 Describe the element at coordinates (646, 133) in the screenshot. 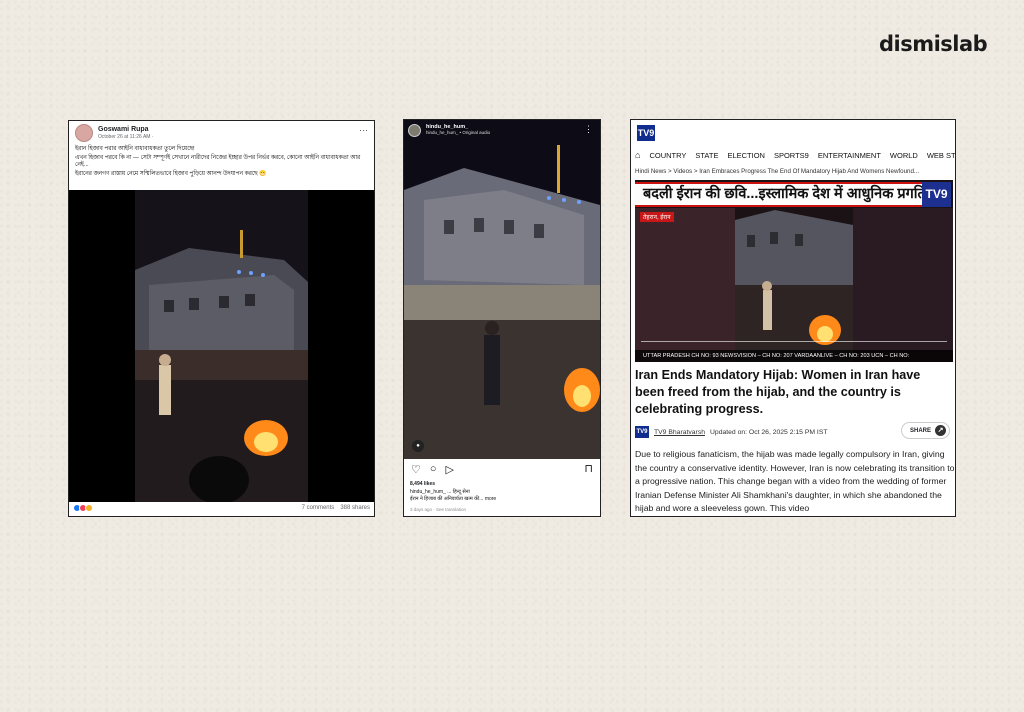

I see `tv9-logo: TV9` at that location.